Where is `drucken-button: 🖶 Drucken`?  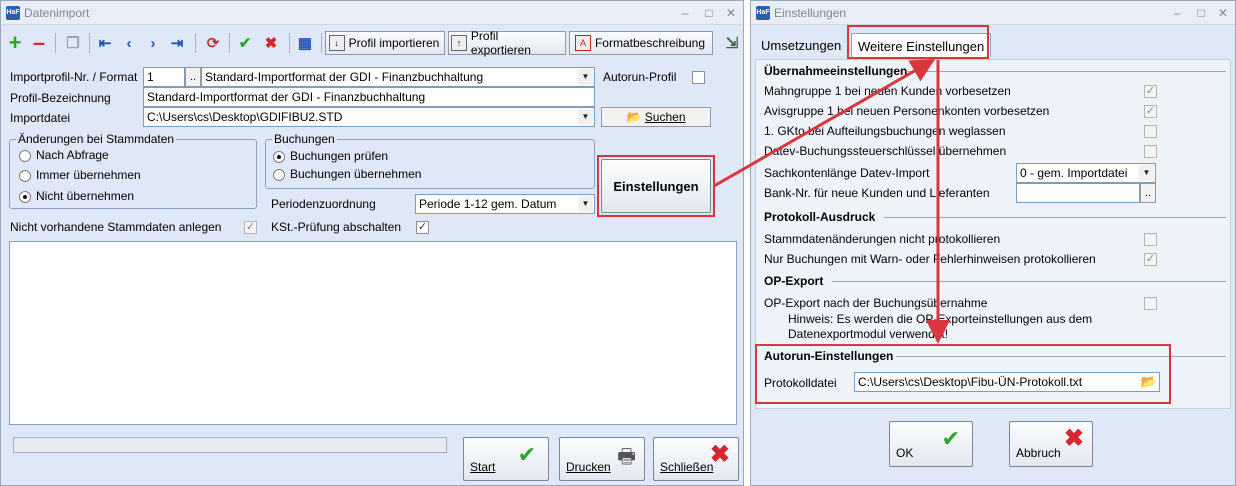
drucken-button: 🖶 Drucken is located at coordinates (602, 459).